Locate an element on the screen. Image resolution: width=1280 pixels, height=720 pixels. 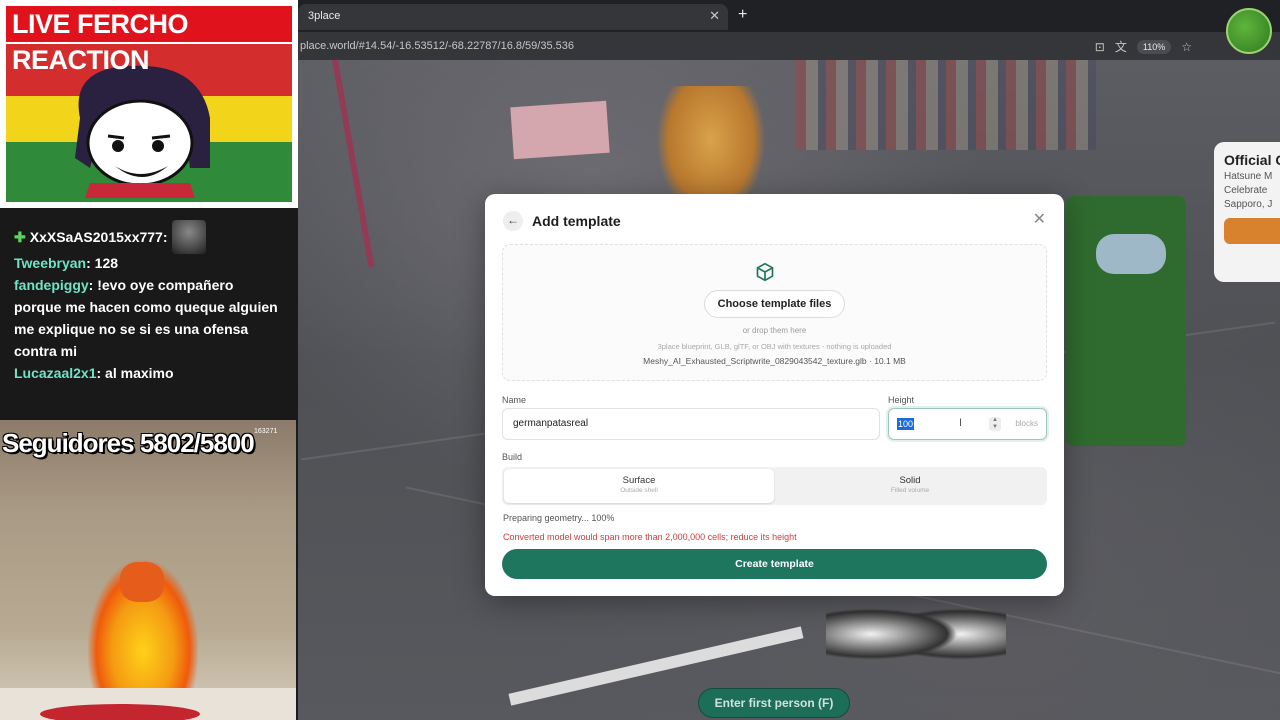
game-counter: 163271 is located at coordinates (266, 431).